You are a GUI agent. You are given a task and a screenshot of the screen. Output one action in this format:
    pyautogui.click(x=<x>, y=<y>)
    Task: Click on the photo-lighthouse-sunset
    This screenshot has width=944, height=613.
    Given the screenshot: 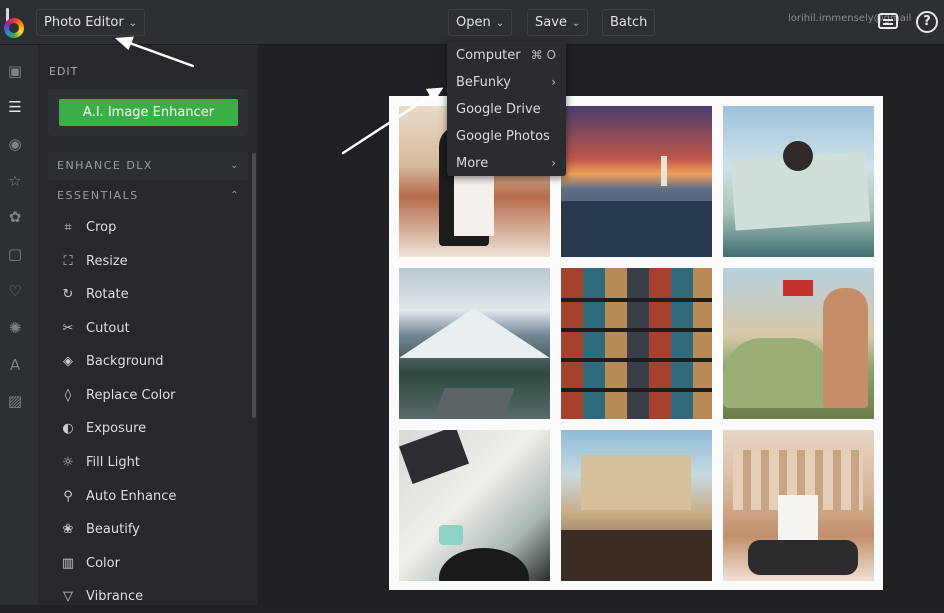 What is the action you would take?
    pyautogui.click(x=636, y=181)
    